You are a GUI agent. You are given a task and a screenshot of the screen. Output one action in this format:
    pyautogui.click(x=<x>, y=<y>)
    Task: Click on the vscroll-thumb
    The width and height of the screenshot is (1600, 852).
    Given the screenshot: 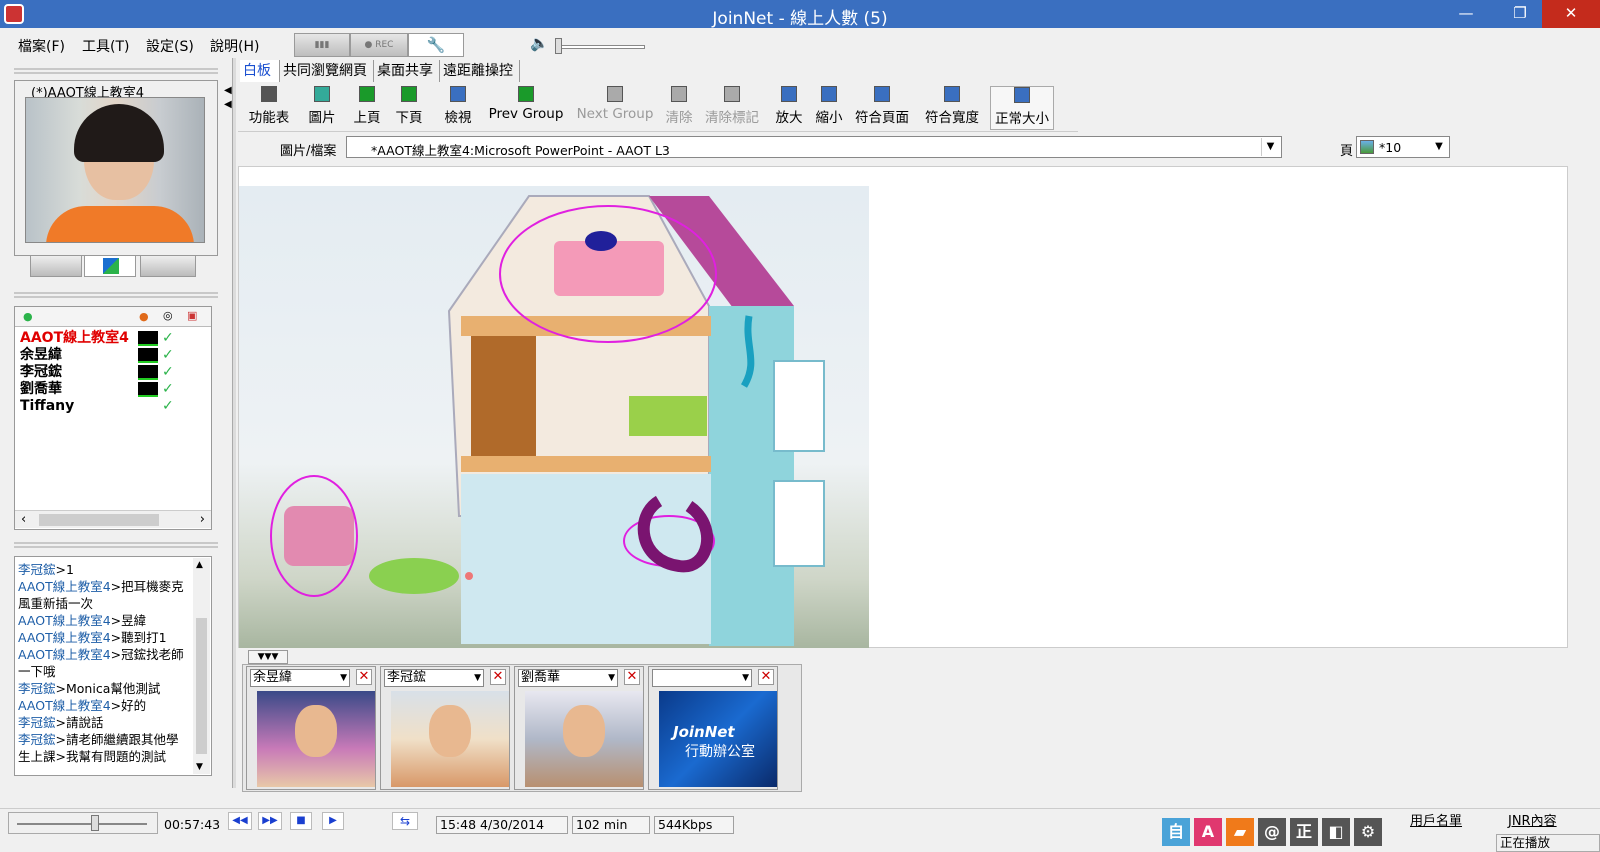 What is the action you would take?
    pyautogui.click(x=201, y=686)
    